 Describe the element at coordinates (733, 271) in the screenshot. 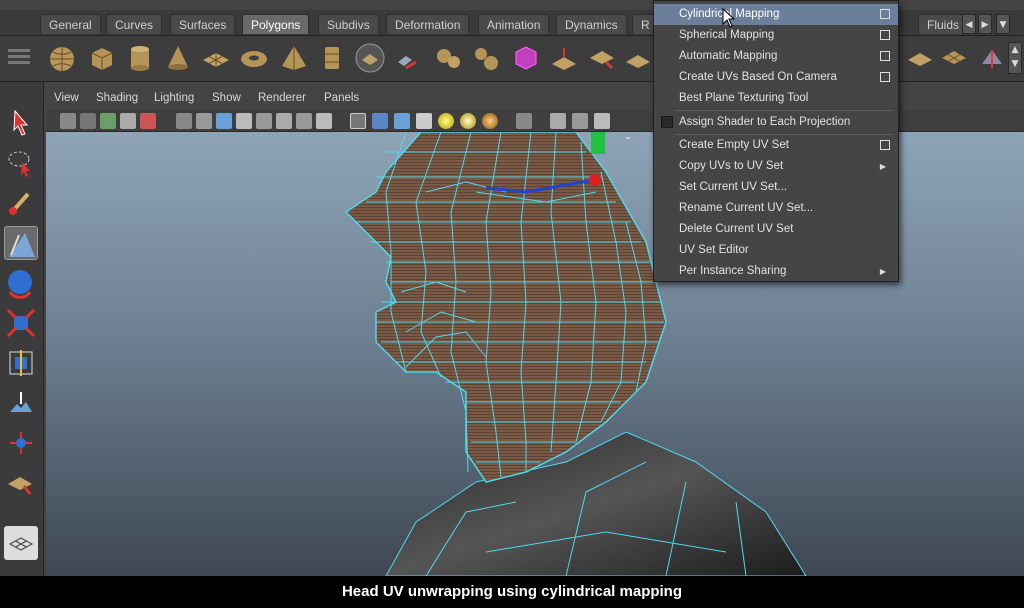

I see `menu-item-label: Per Instance Sharing` at that location.